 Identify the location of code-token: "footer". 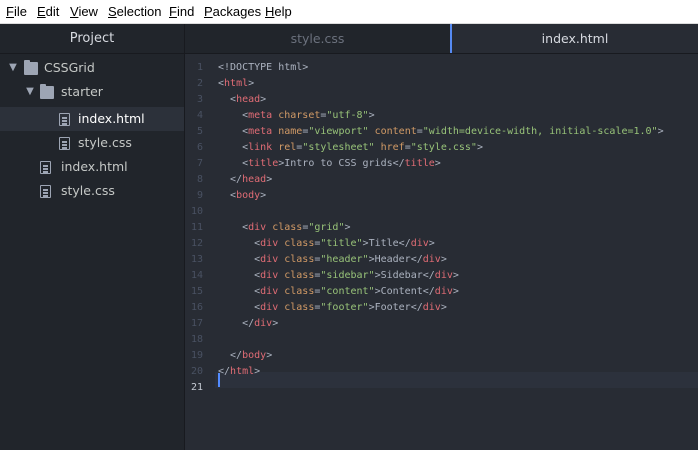
(344, 307).